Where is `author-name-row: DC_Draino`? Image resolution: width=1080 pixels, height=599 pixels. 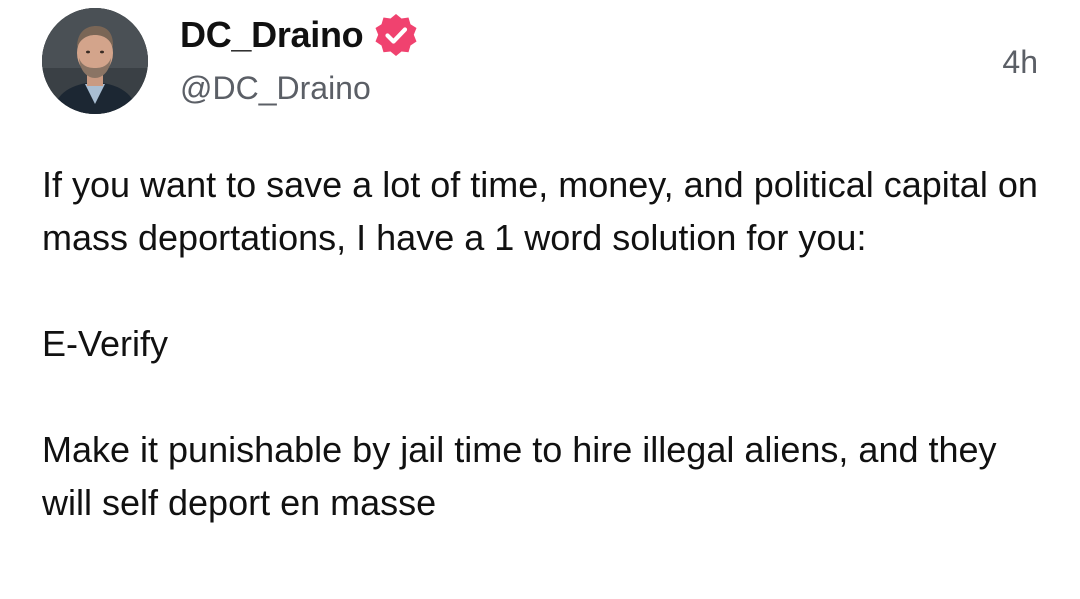
author-name-row: DC_Draino is located at coordinates (299, 35).